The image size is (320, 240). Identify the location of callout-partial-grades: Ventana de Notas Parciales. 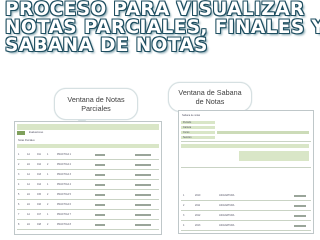
(96, 107).